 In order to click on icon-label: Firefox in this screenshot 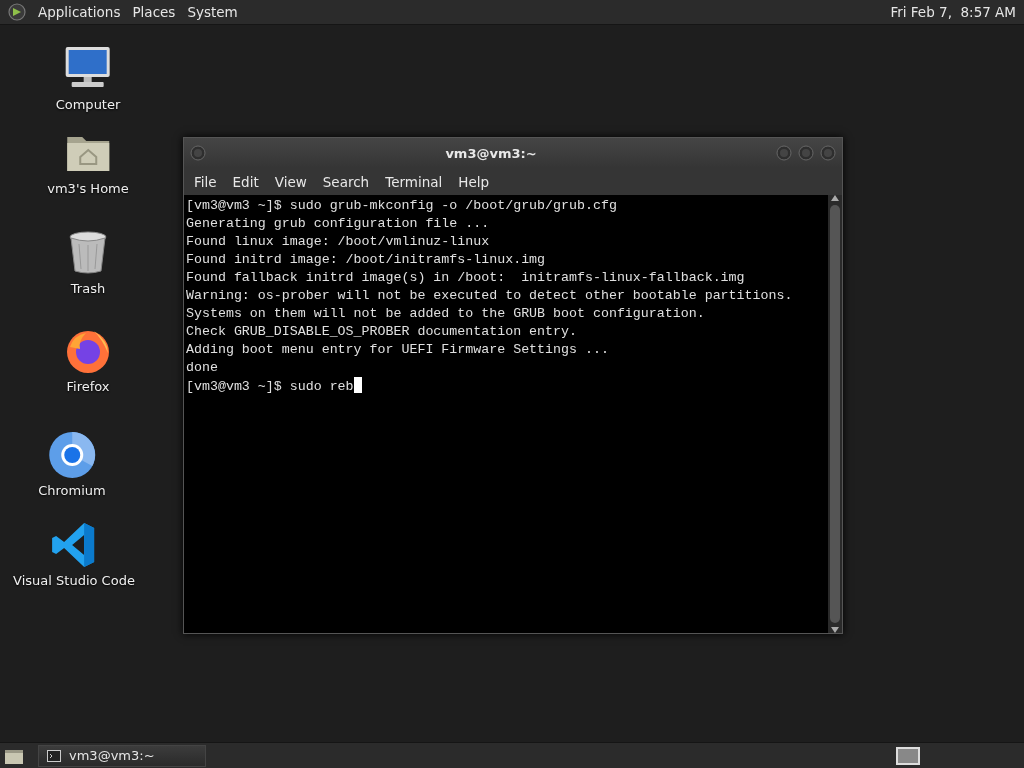, I will do `click(88, 386)`.